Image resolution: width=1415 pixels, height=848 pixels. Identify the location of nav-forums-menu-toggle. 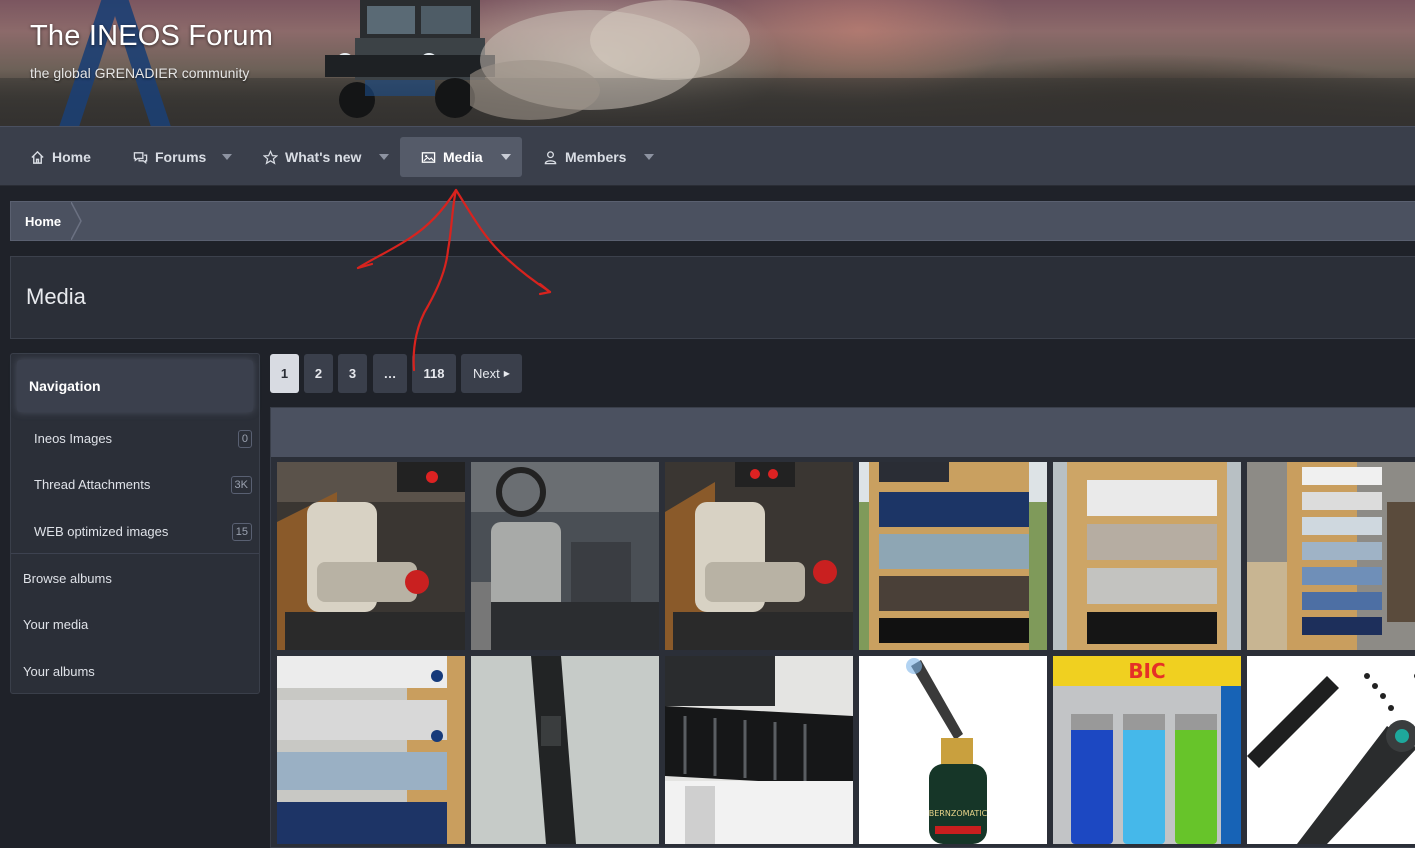
(227, 157).